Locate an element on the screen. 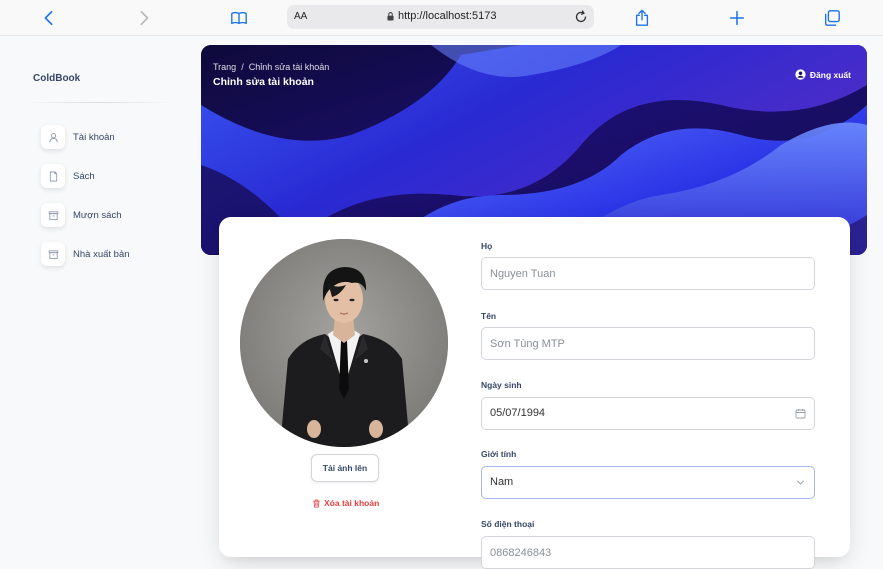 Image resolution: width=883 pixels, height=569 pixels. upload-photo-button: Tải ảnh lên is located at coordinates (345, 468).